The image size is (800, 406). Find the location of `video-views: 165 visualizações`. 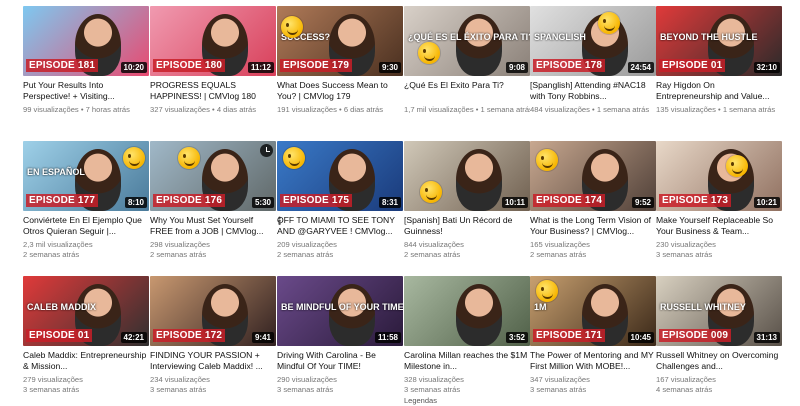

video-views: 165 visualizações is located at coordinates (560, 244).